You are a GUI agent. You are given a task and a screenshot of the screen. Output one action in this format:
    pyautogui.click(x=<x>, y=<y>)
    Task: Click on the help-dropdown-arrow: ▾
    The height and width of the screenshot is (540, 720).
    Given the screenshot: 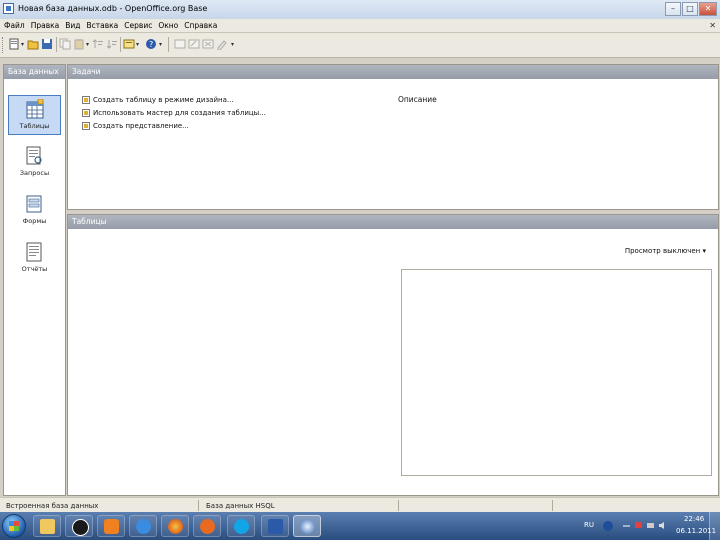 What is the action you would take?
    pyautogui.click(x=160, y=44)
    